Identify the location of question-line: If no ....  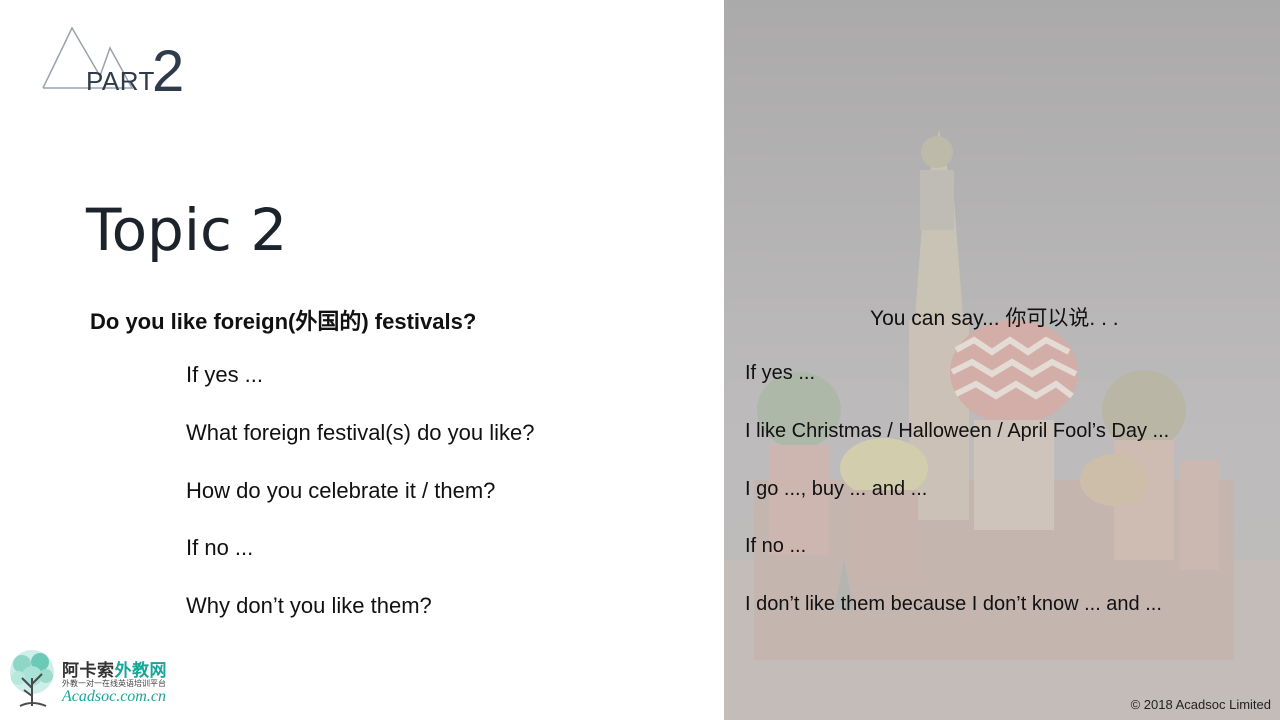
(220, 547).